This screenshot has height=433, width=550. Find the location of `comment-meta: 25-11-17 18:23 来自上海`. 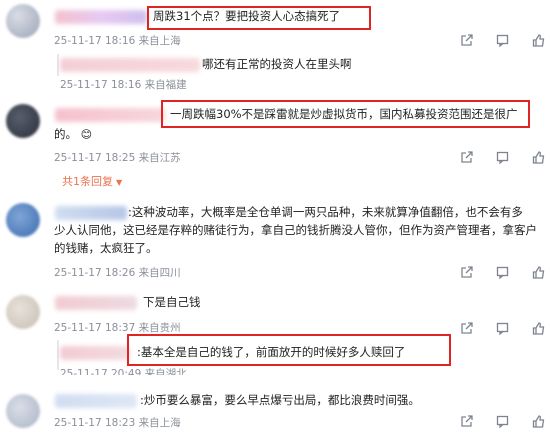

comment-meta: 25-11-17 18:23 来自上海 is located at coordinates (117, 423).